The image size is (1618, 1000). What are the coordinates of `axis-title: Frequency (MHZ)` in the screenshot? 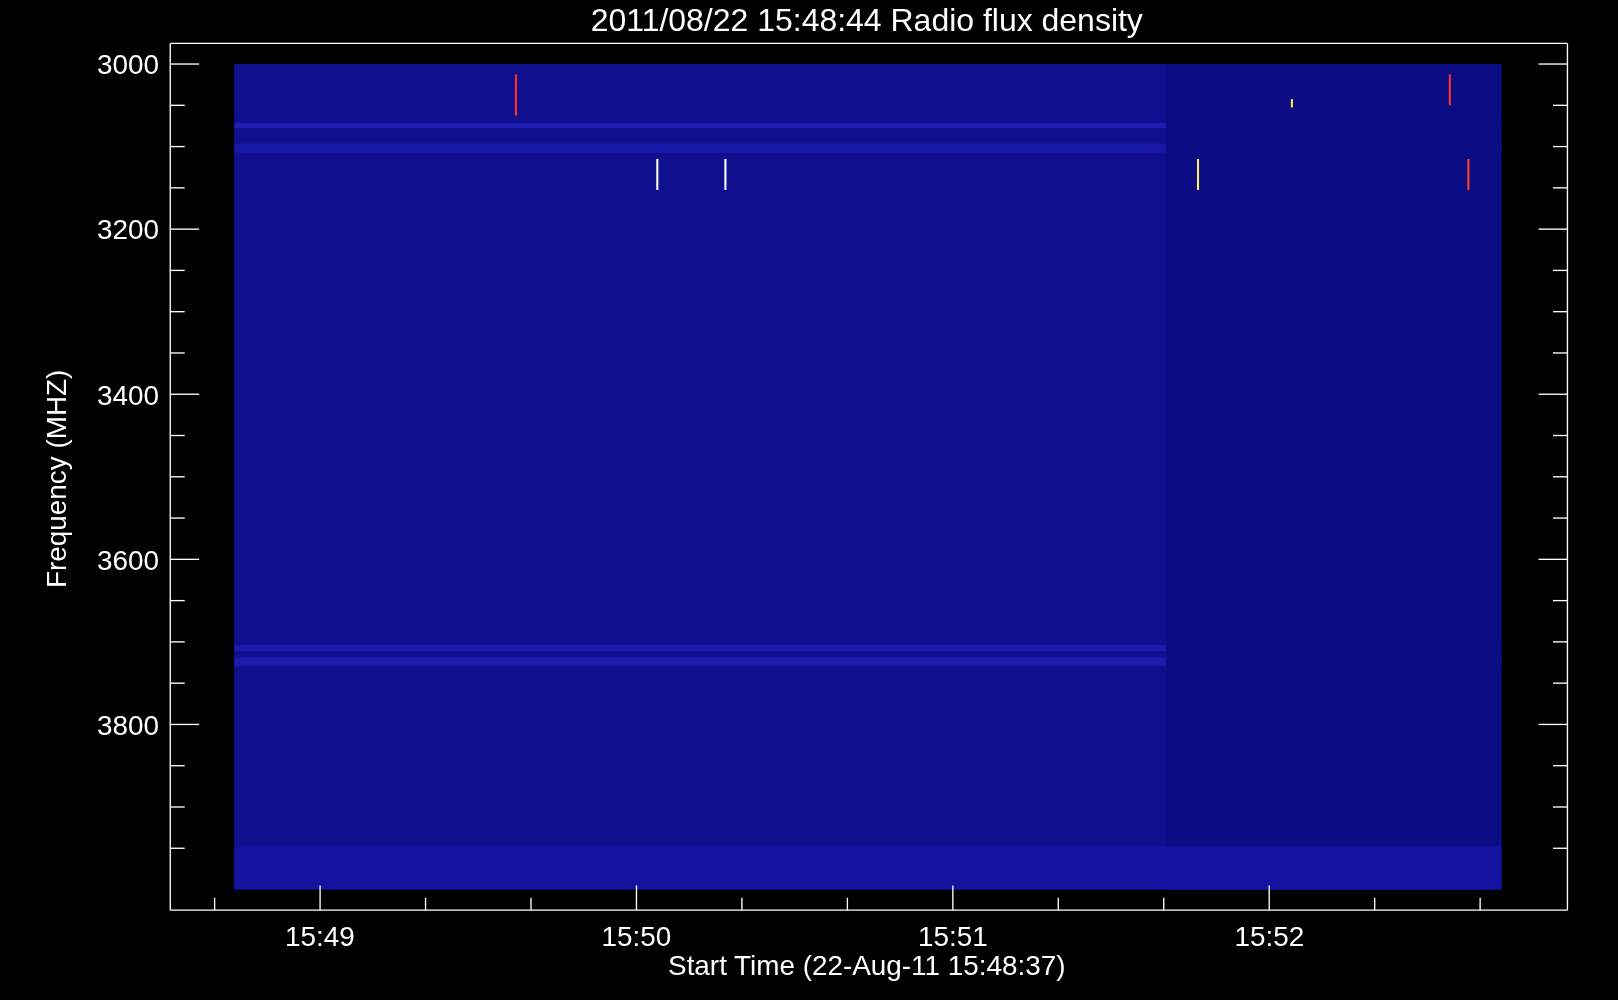 It's located at (57, 478).